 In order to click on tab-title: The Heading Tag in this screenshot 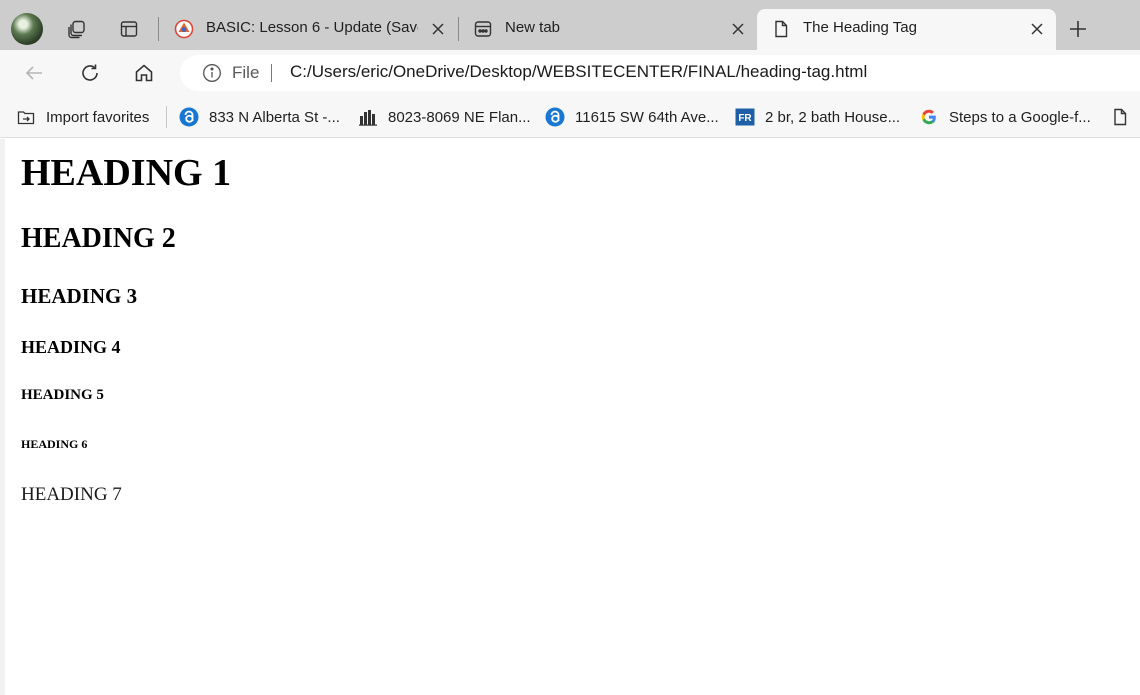, I will do `click(860, 27)`.